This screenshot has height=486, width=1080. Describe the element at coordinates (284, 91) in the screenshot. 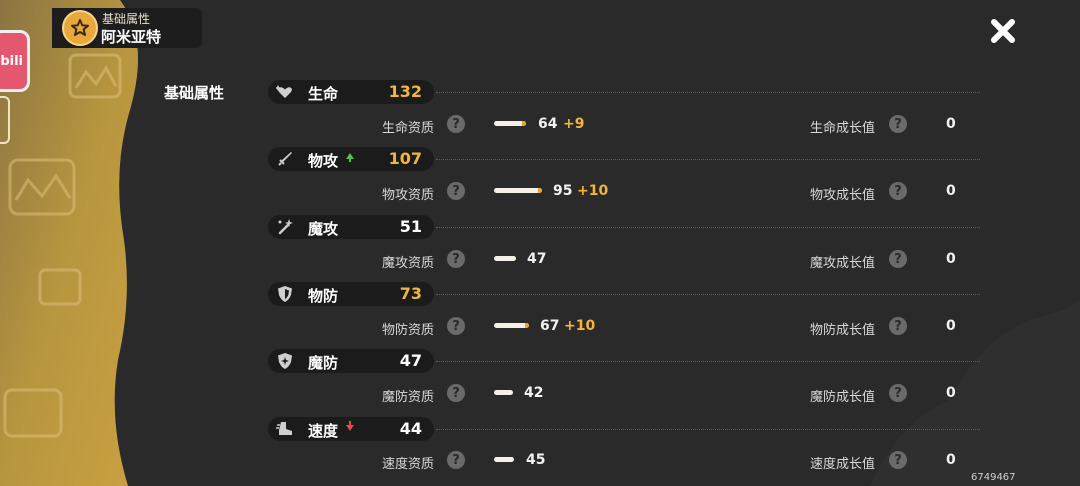

I see `heart-sparkle-icon` at that location.